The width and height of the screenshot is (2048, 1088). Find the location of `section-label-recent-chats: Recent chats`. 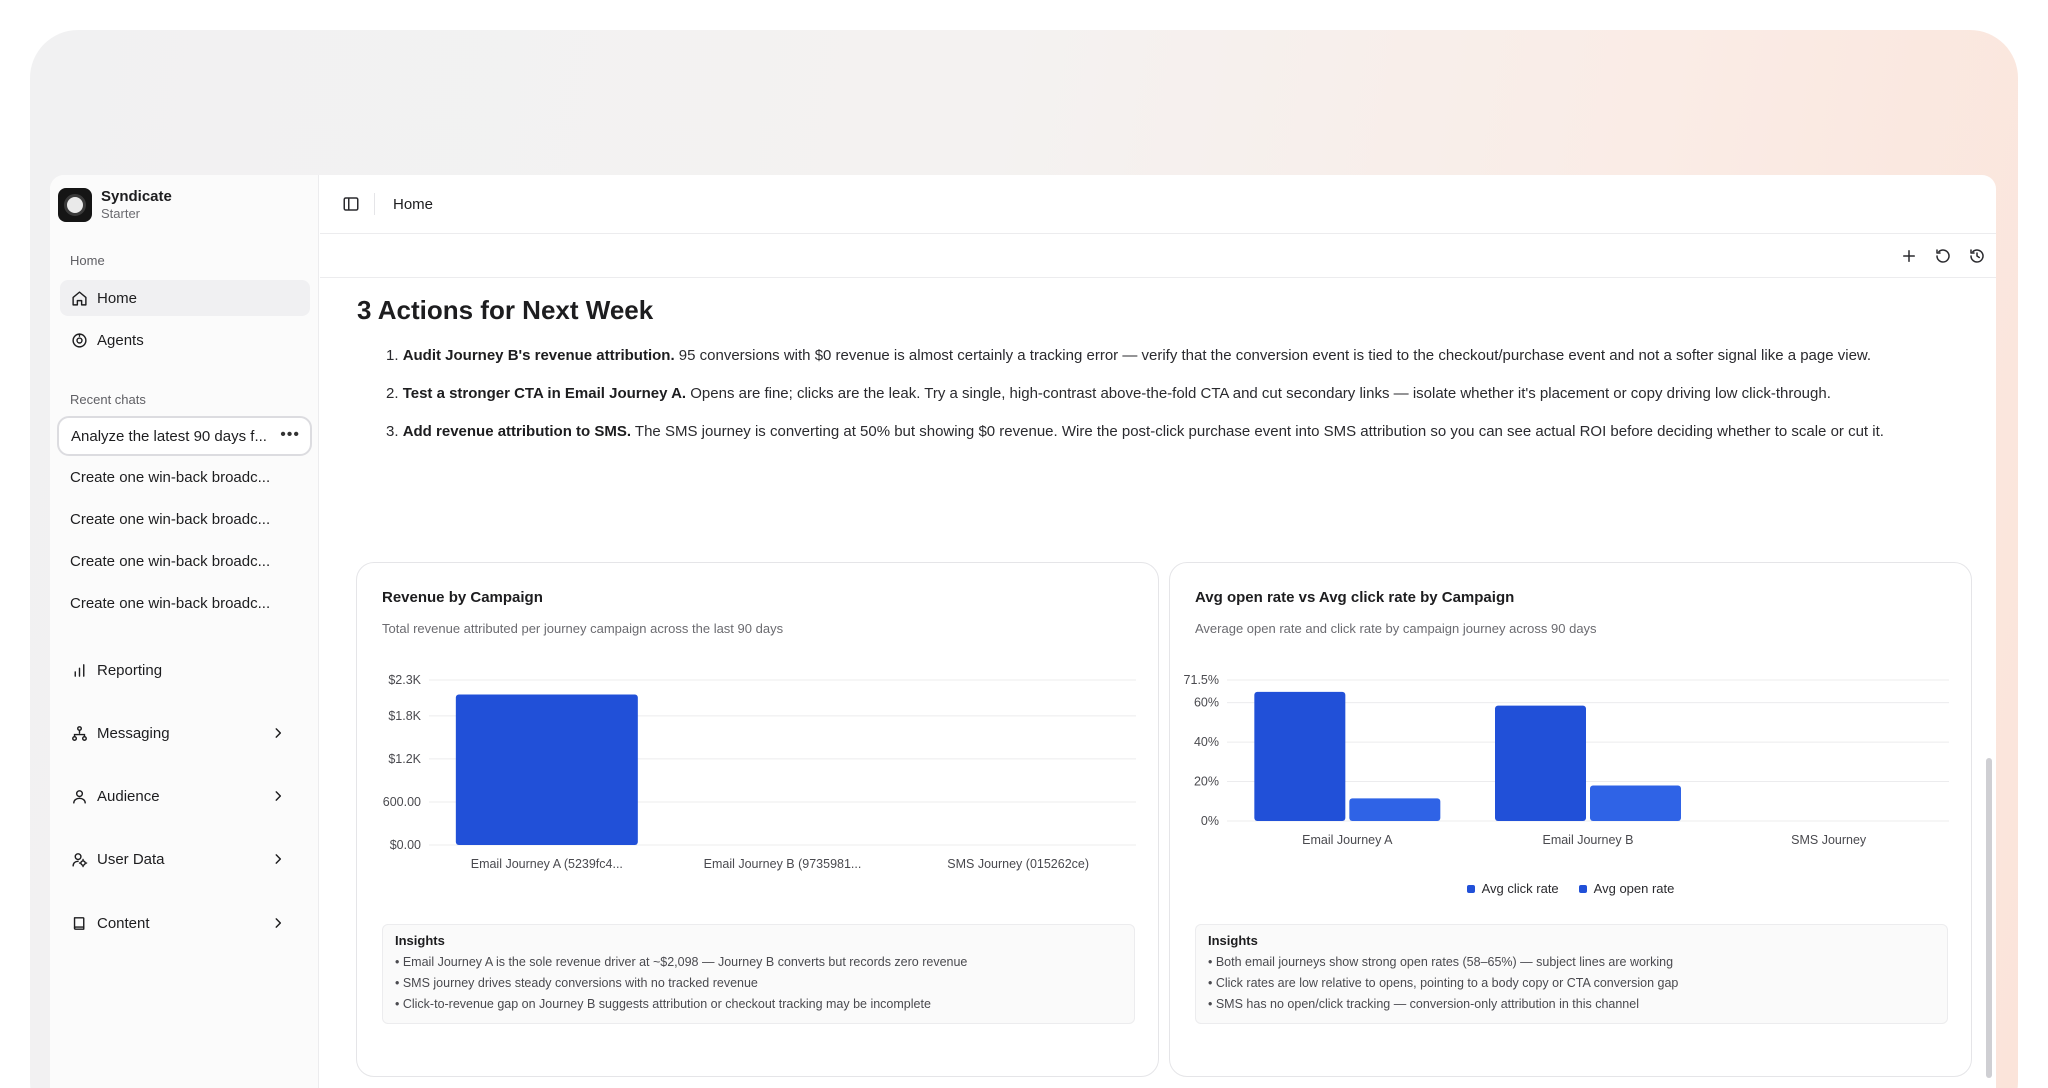

section-label-recent-chats: Recent chats is located at coordinates (108, 399).